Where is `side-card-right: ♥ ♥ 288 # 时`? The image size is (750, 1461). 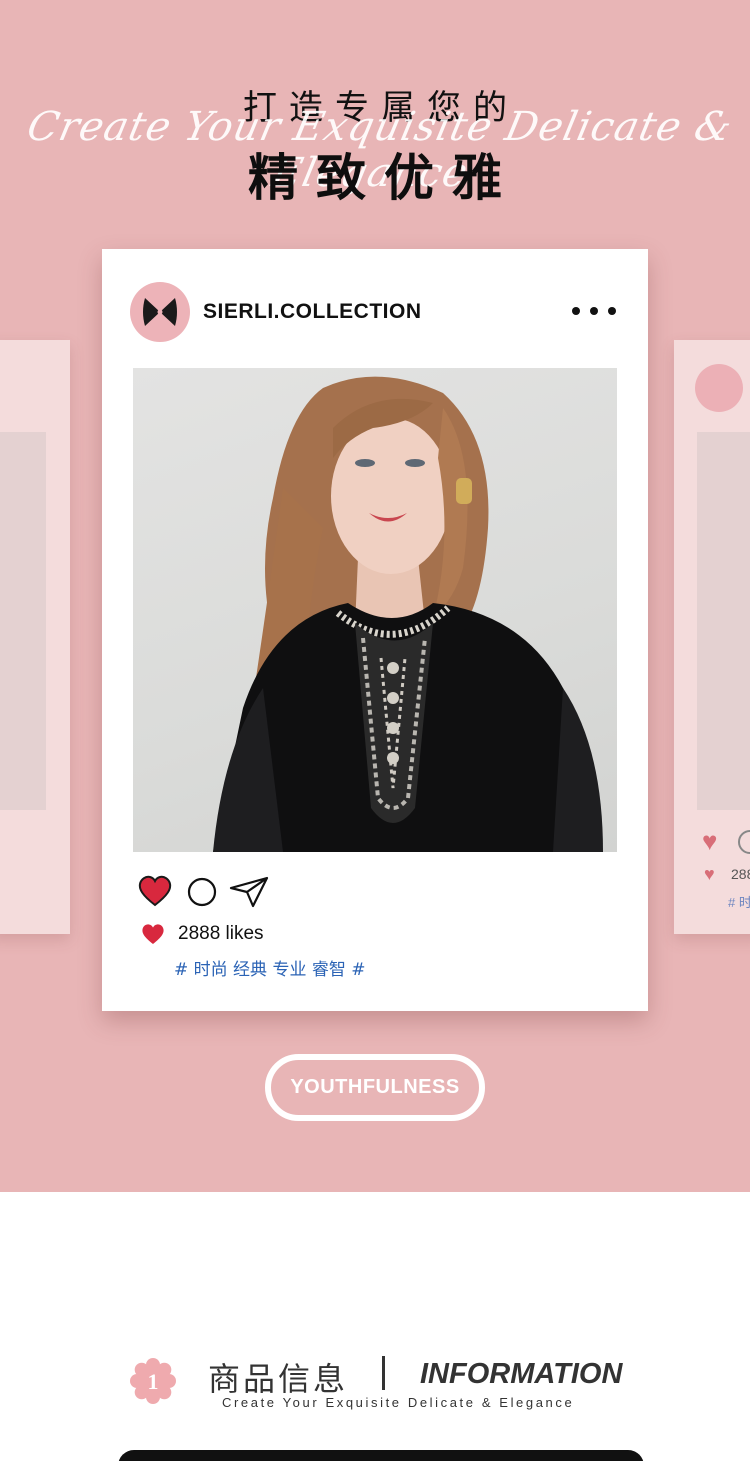
side-card-right: ♥ ♥ 288 # 时 is located at coordinates (712, 637).